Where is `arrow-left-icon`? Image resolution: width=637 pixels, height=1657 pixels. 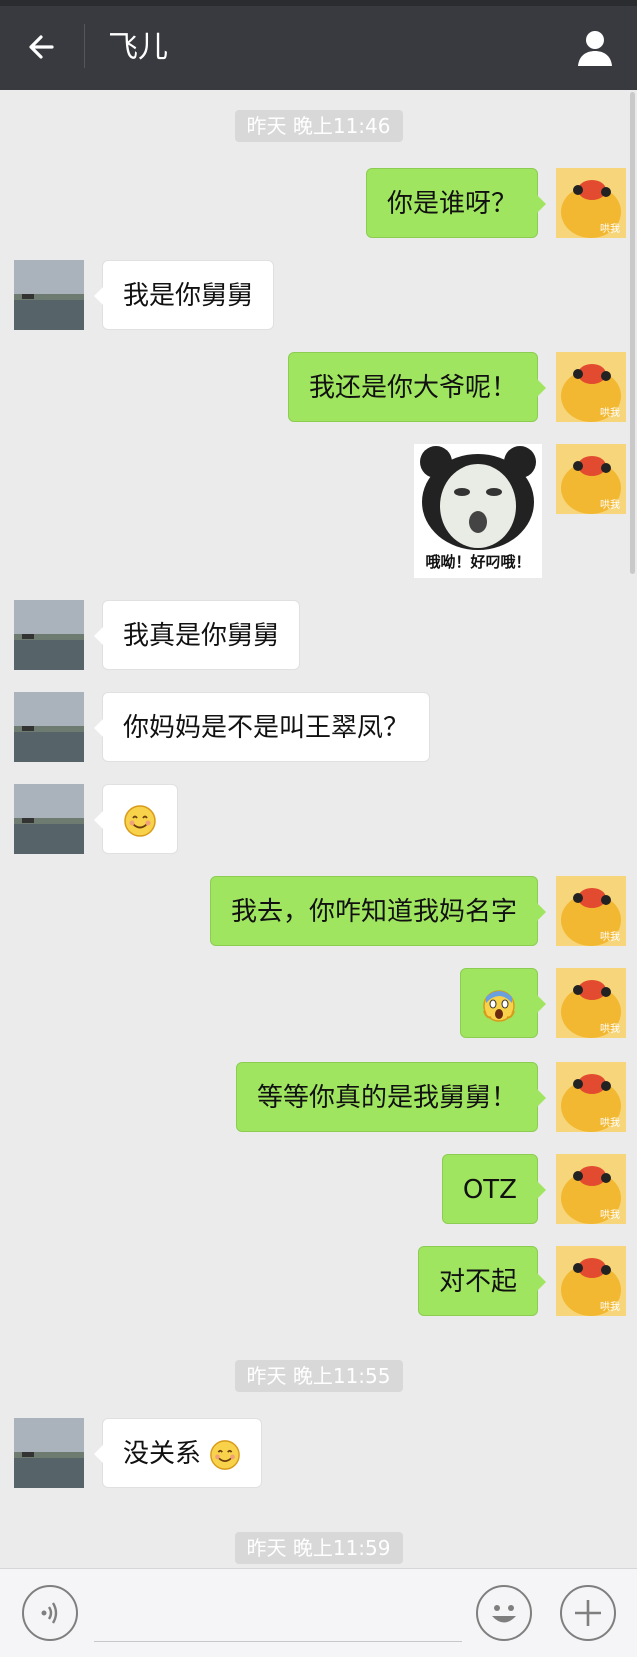
arrow-left-icon is located at coordinates (41, 47).